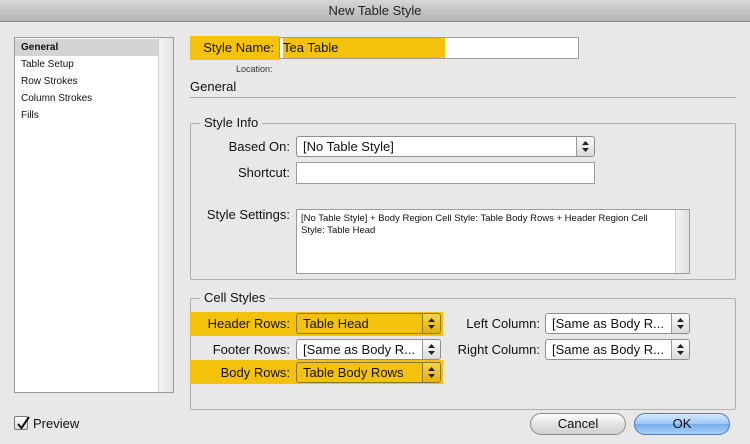 Image resolution: width=750 pixels, height=444 pixels. Describe the element at coordinates (165, 215) in the screenshot. I see `sidebar-scrollbar` at that location.